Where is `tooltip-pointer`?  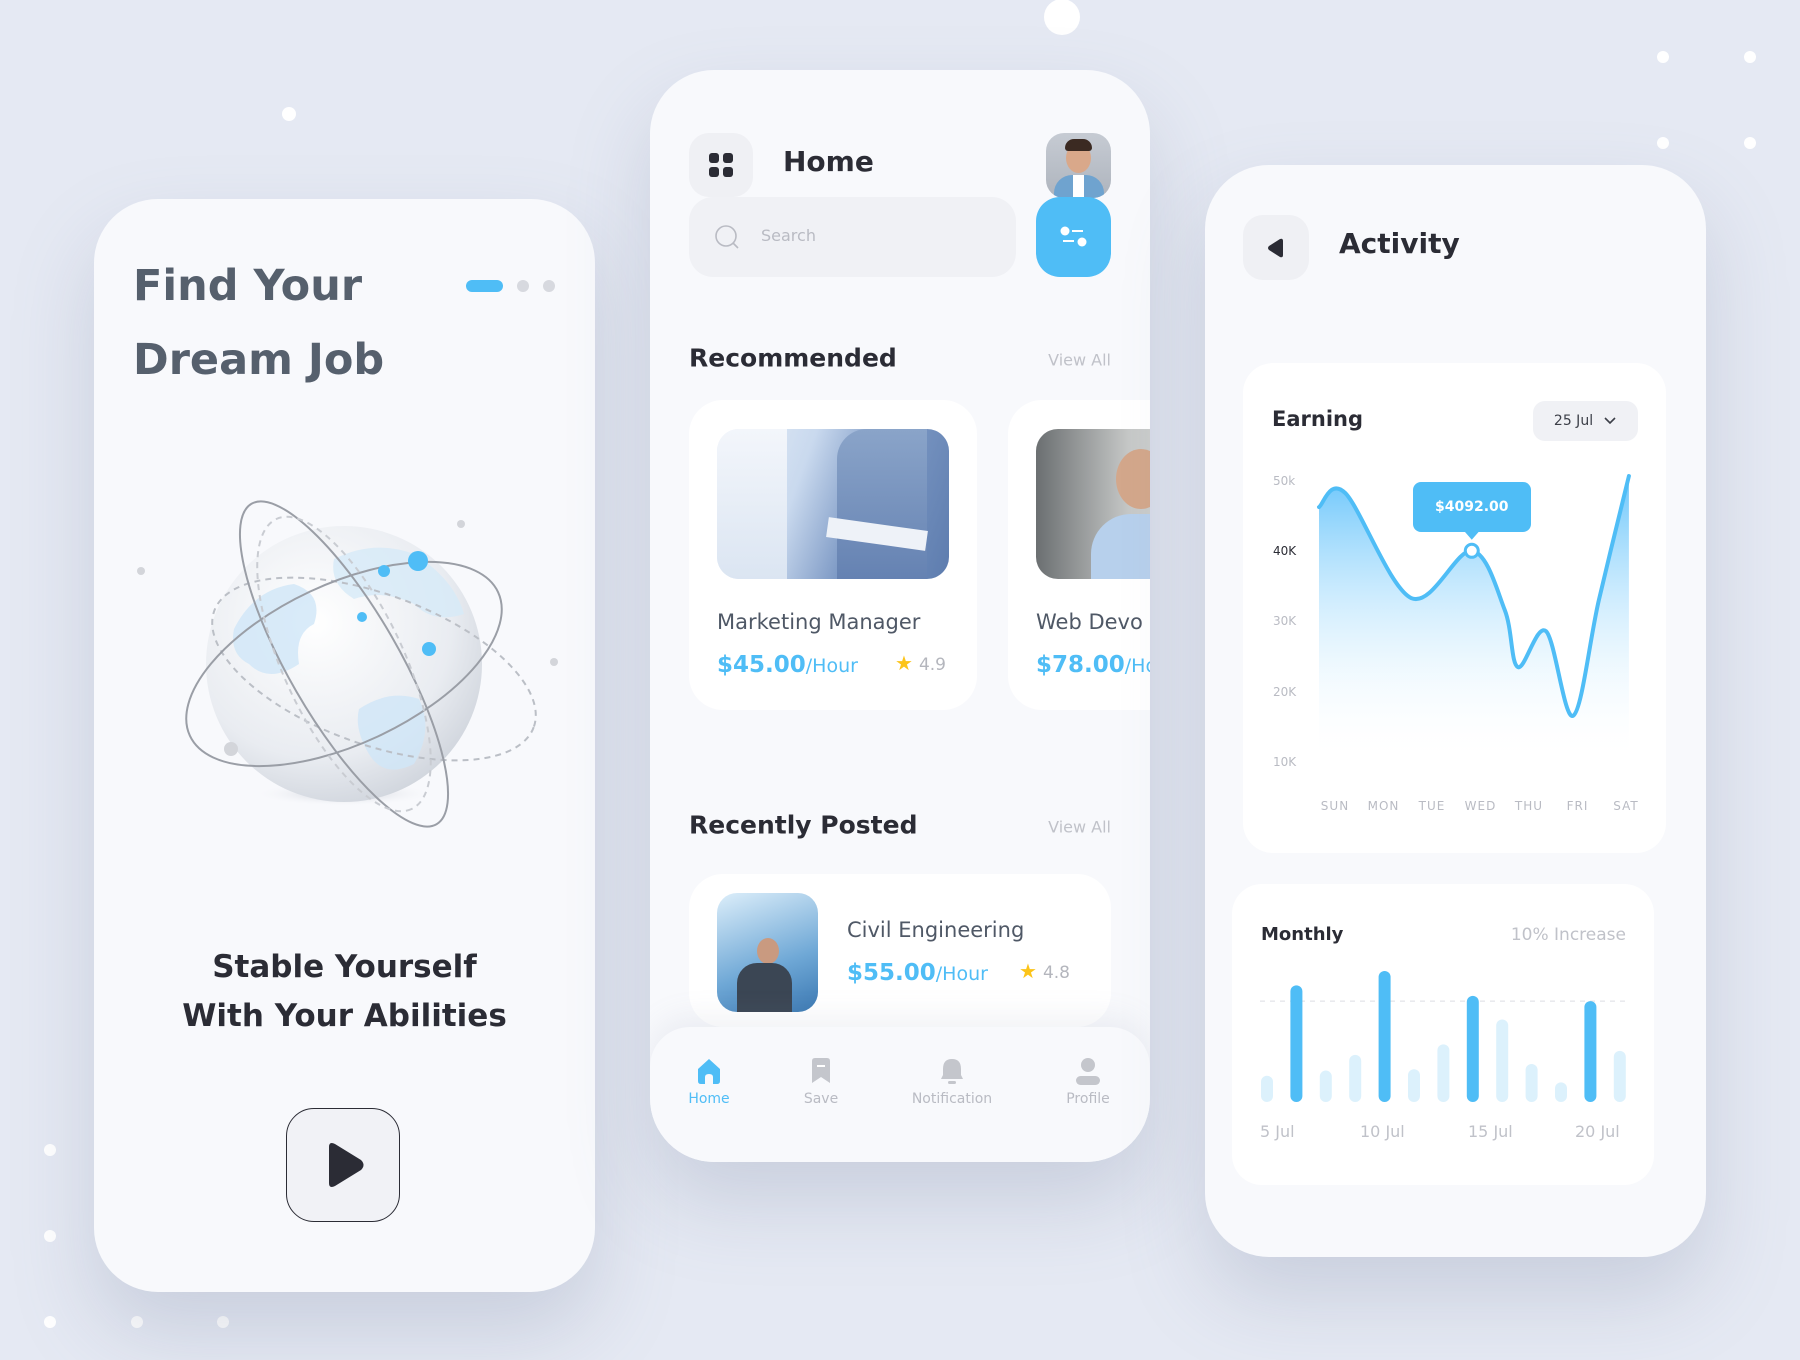
tooltip-pointer is located at coordinates (1471, 535).